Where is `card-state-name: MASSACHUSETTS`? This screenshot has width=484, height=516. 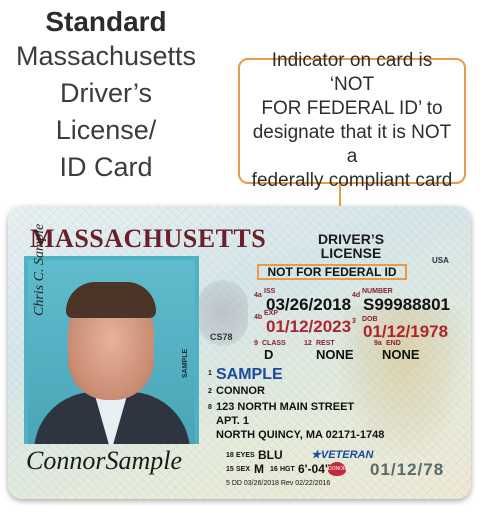
card-state-name: MASSACHUSETTS is located at coordinates (148, 238).